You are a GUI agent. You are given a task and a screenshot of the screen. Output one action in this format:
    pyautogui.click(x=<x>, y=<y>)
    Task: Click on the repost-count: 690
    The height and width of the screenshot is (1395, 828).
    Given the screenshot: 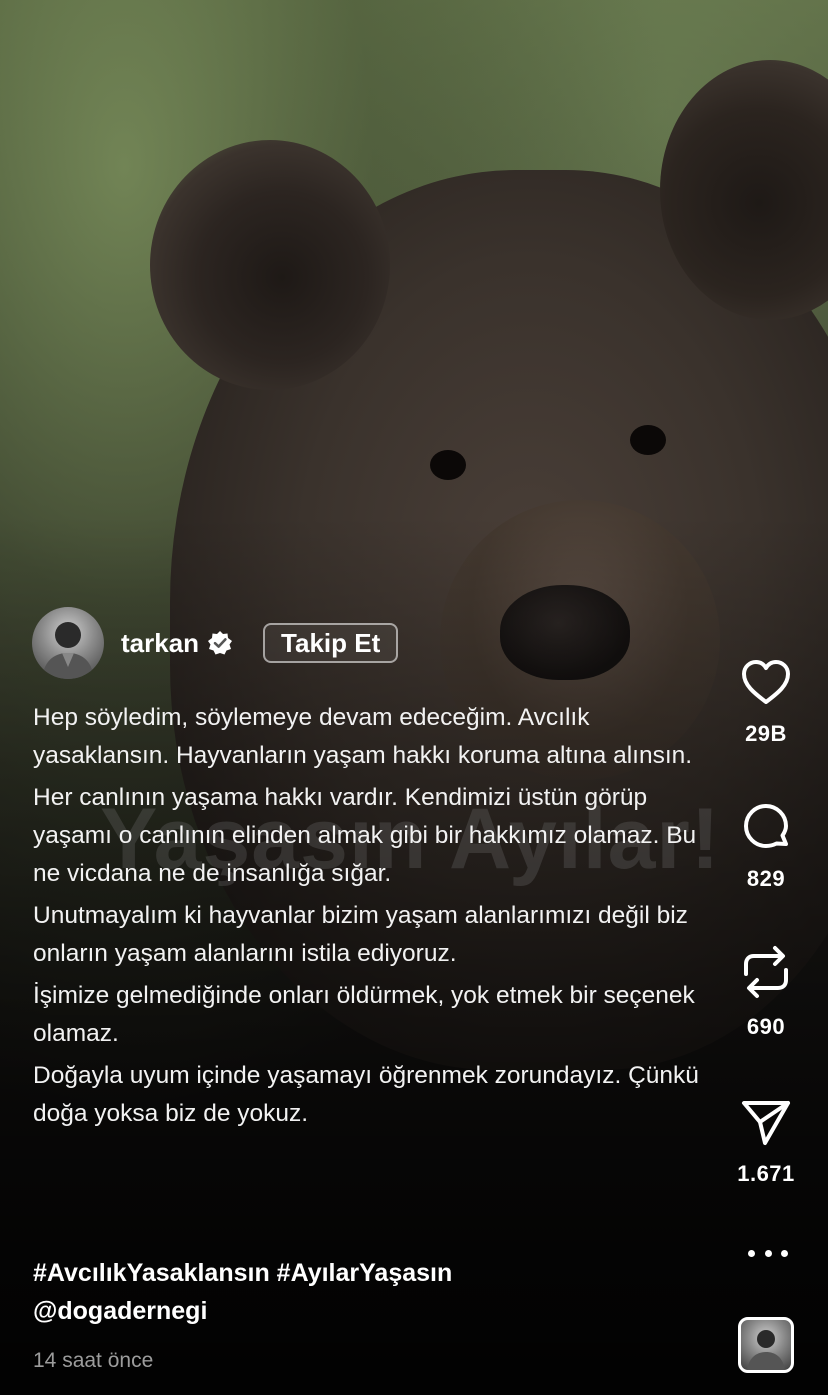 What is the action you would take?
    pyautogui.click(x=766, y=1026)
    